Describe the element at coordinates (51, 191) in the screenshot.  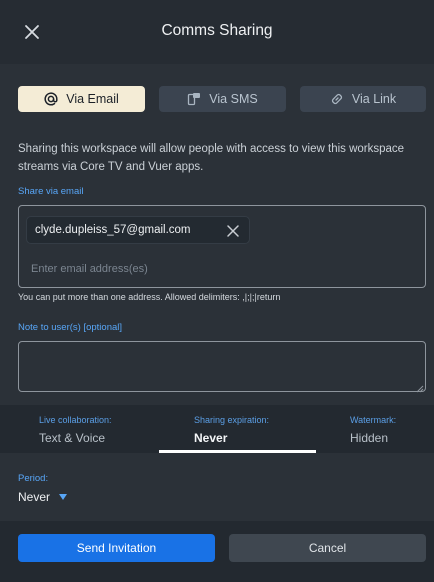
I see `share-via-email-label: Share via email` at that location.